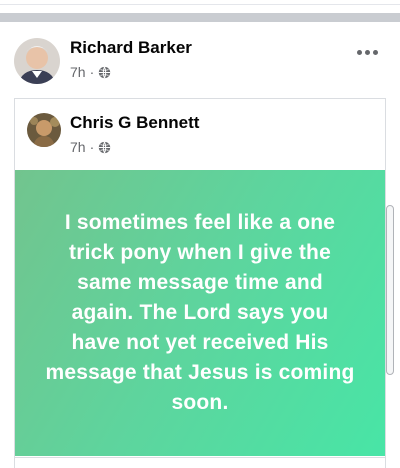  What do you see at coordinates (131, 48) in the screenshot?
I see `author-name: Richard Barker` at bounding box center [131, 48].